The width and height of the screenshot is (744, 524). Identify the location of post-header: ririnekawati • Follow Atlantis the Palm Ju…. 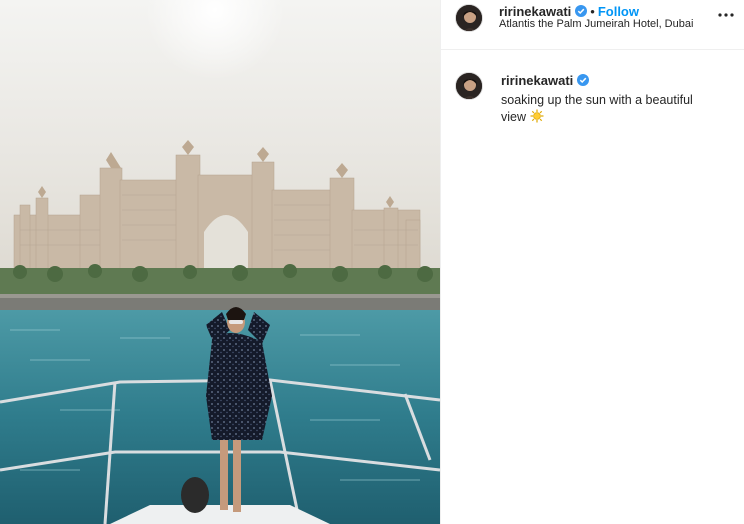
(592, 25).